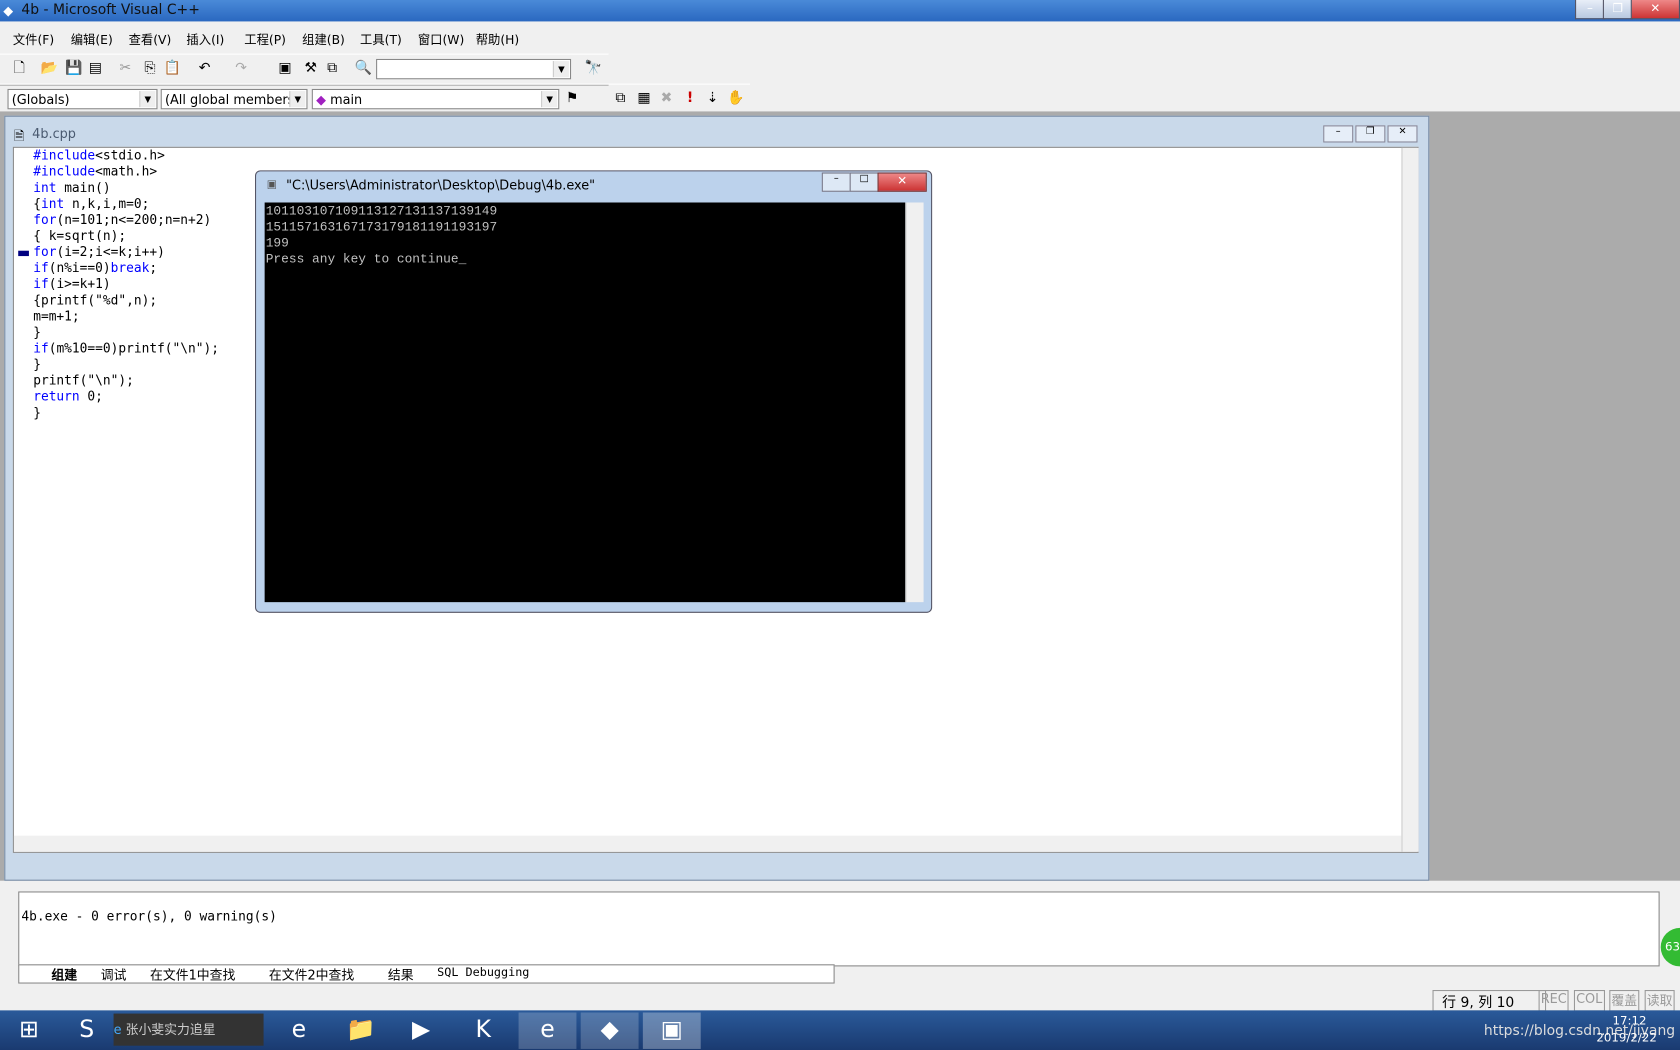 The width and height of the screenshot is (1680, 1050). Describe the element at coordinates (1410, 499) in the screenshot. I see `editor-vertical-scrollbar` at that location.